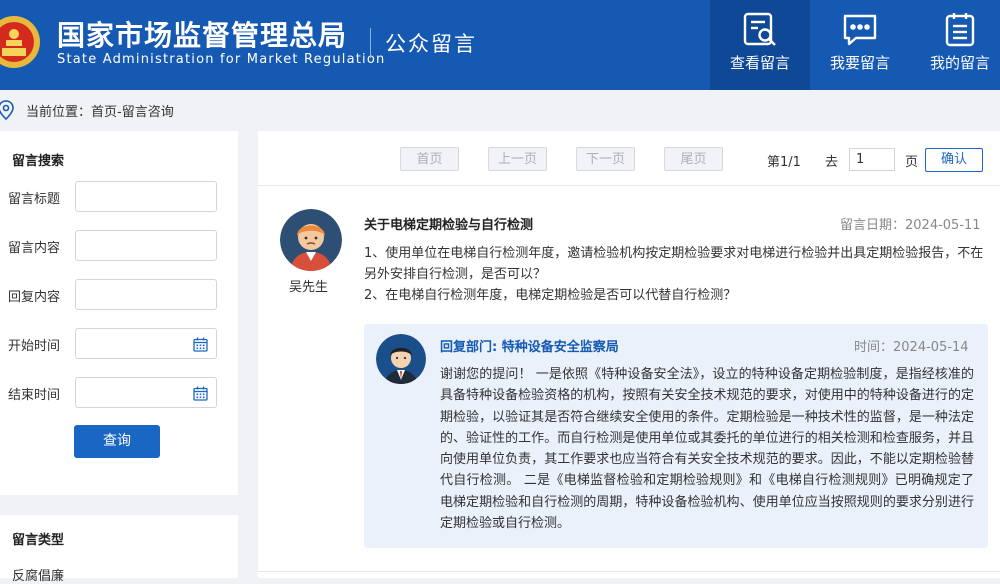 This screenshot has width=1000, height=584. I want to click on user-avatar, so click(311, 240).